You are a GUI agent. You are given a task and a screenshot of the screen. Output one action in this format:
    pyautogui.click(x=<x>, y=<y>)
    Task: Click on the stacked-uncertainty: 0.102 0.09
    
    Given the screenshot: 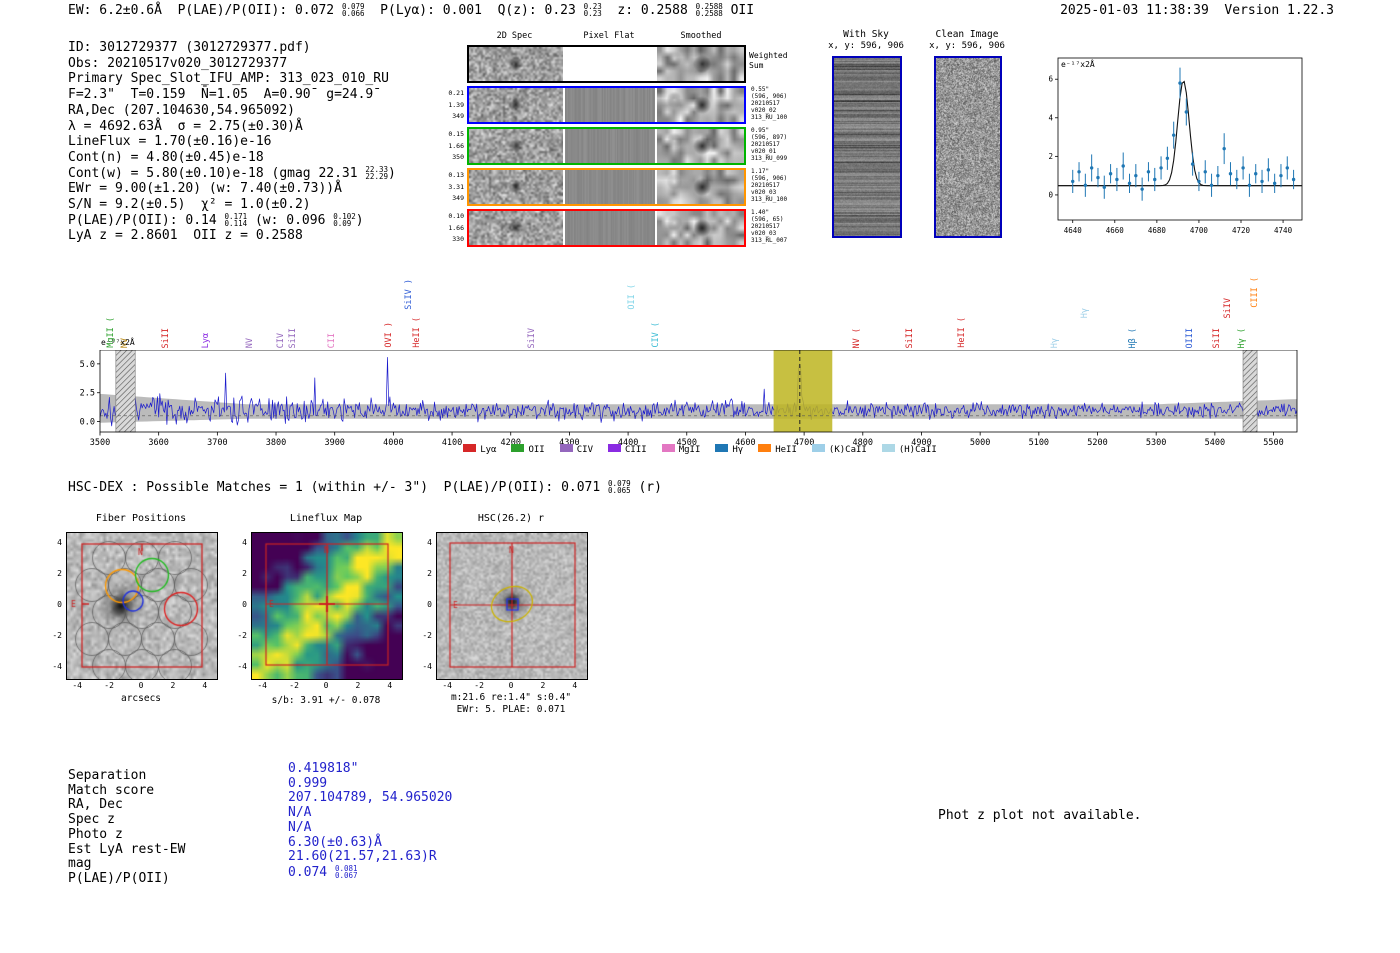 What is the action you would take?
    pyautogui.click(x=344, y=219)
    